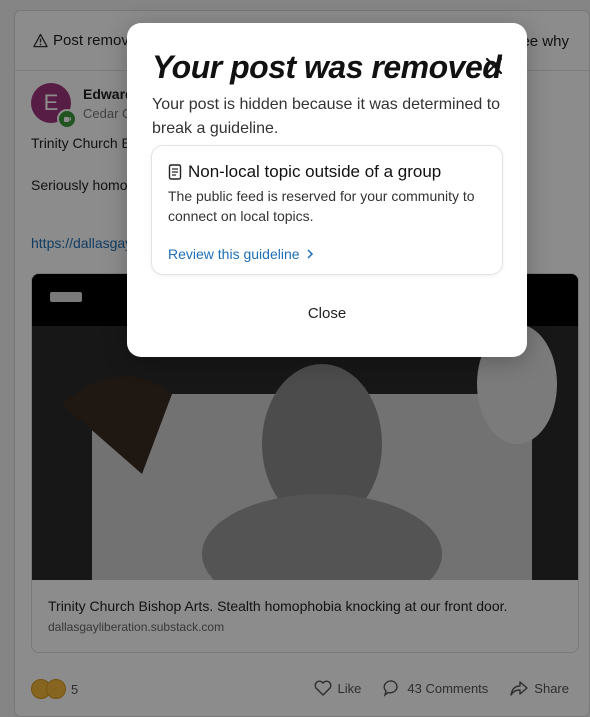  What do you see at coordinates (327, 67) in the screenshot?
I see `dialog-title: Your post was removed` at bounding box center [327, 67].